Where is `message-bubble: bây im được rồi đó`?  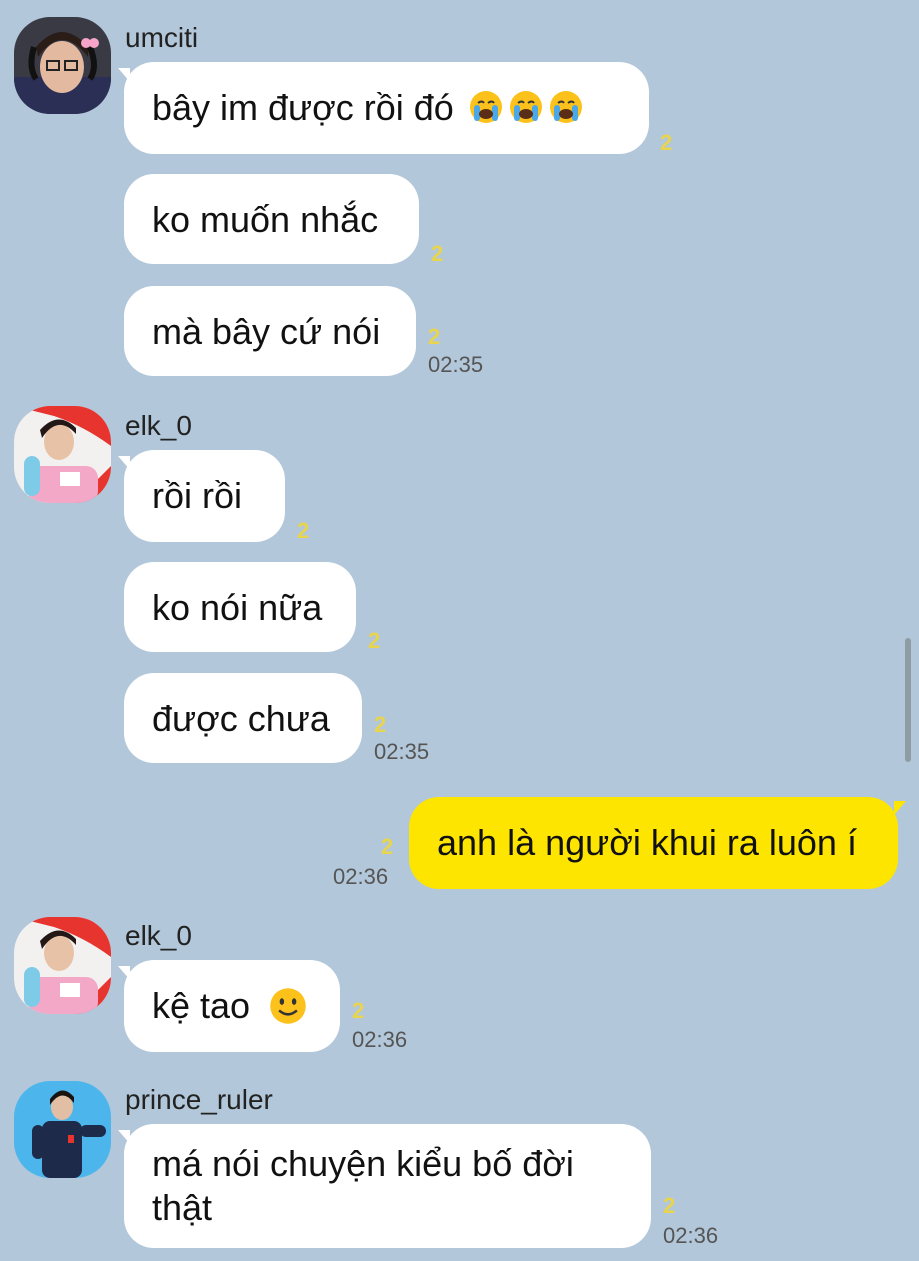
message-bubble: bây im được rồi đó is located at coordinates (383, 108).